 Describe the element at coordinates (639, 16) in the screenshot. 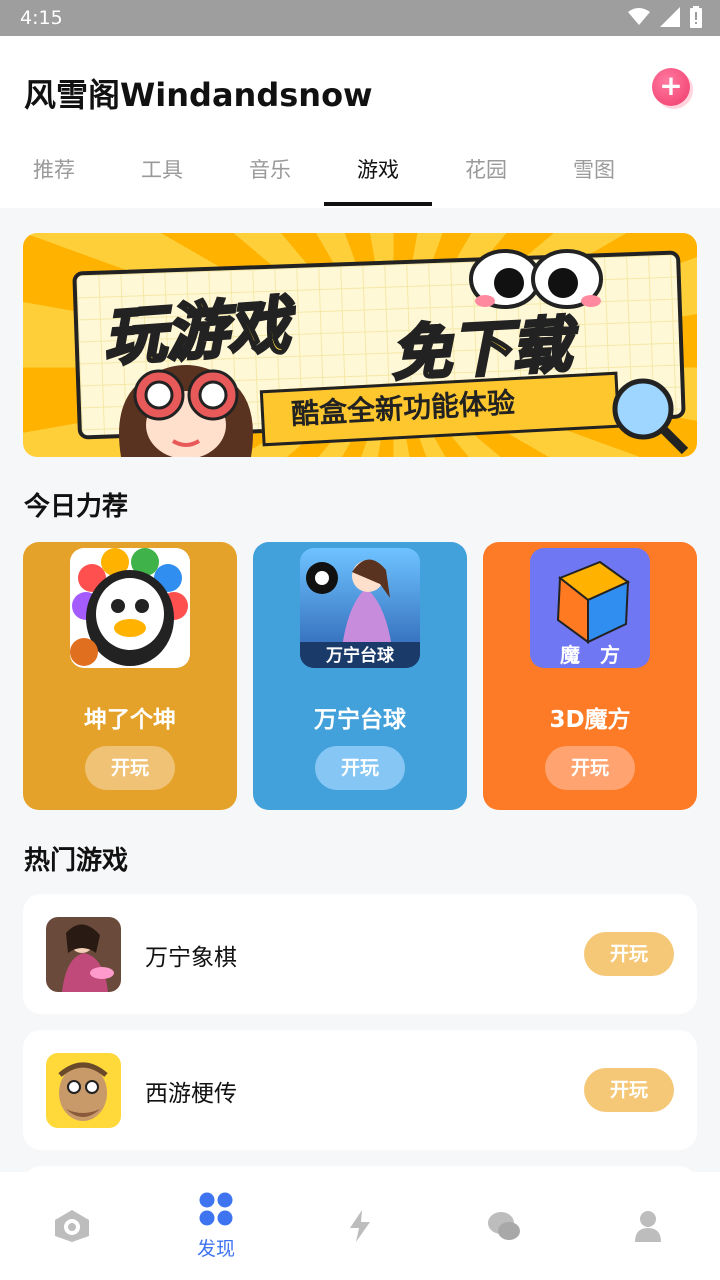

I see `wifi-icon` at that location.